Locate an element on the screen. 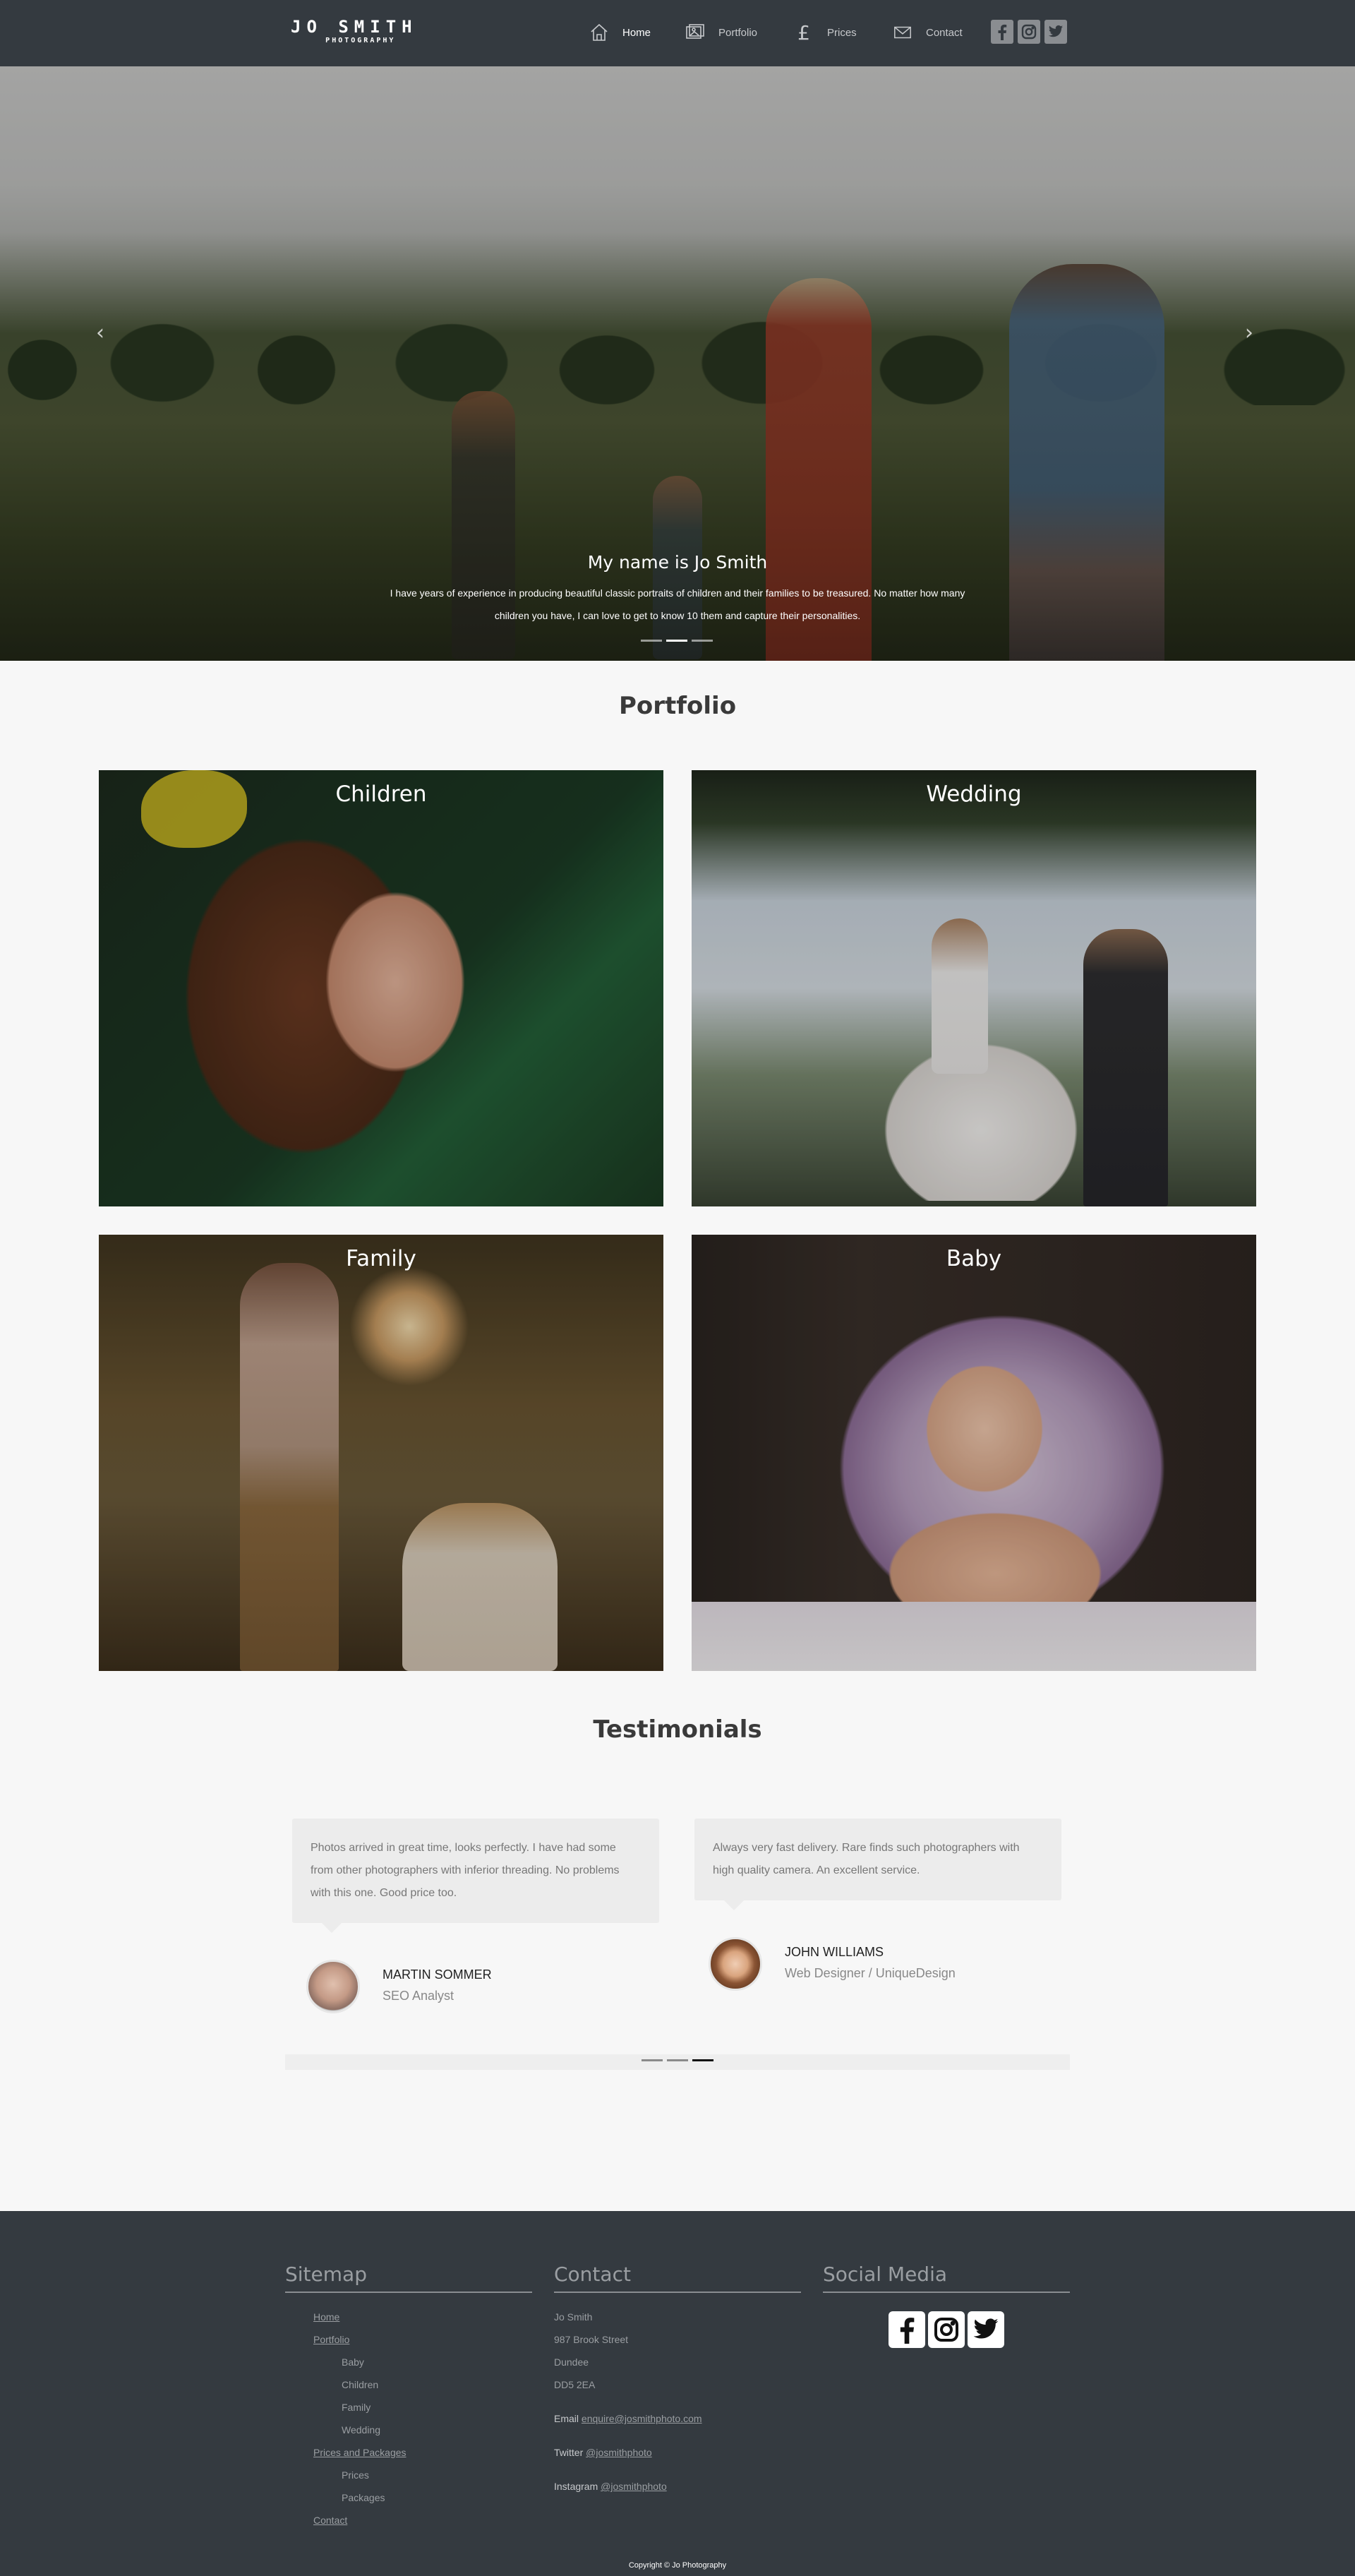 This screenshot has width=1355, height=2576. sitemap-title: Sitemap is located at coordinates (408, 2277).